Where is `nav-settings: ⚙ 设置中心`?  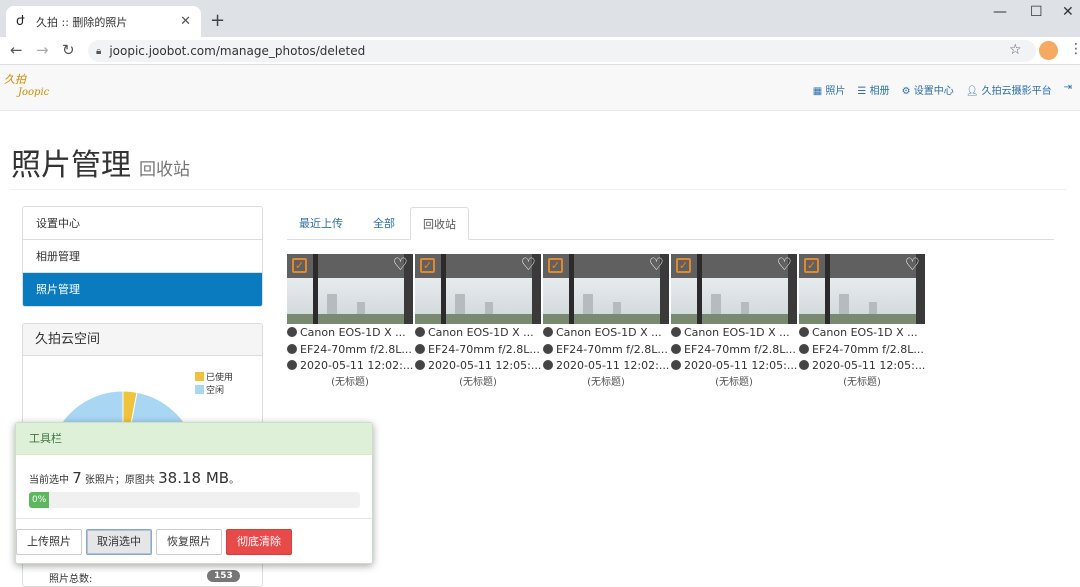
nav-settings: ⚙ 设置中心 is located at coordinates (928, 89).